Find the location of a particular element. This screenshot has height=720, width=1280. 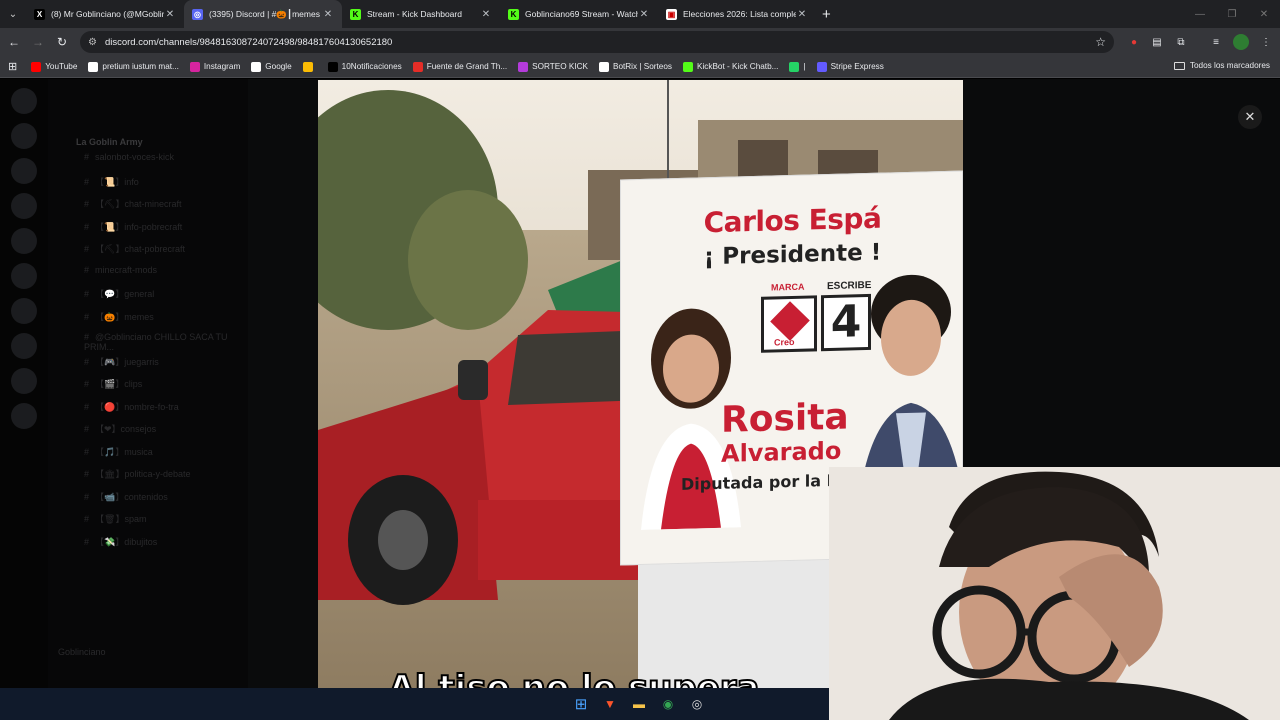

browser-tab: ◎ (3395) Discord | #🎃┃memes ✕ is located at coordinates (263, 14).